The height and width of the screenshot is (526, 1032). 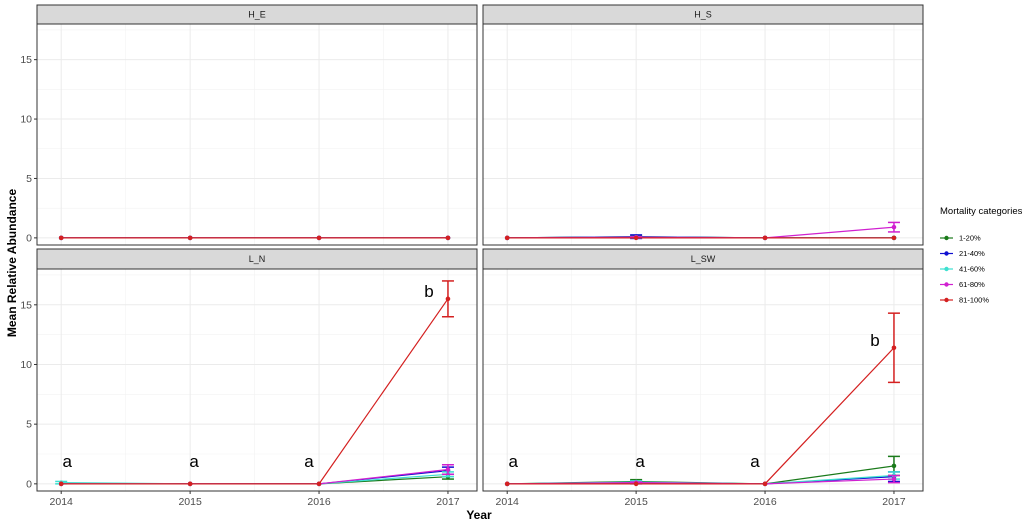 What do you see at coordinates (974, 300) in the screenshot?
I see `legend-label: 81-100%` at bounding box center [974, 300].